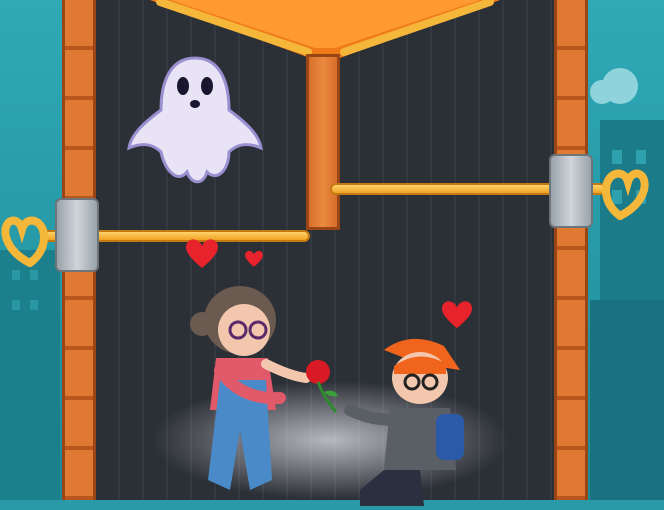  I want to click on pin-socket-right, so click(571, 191).